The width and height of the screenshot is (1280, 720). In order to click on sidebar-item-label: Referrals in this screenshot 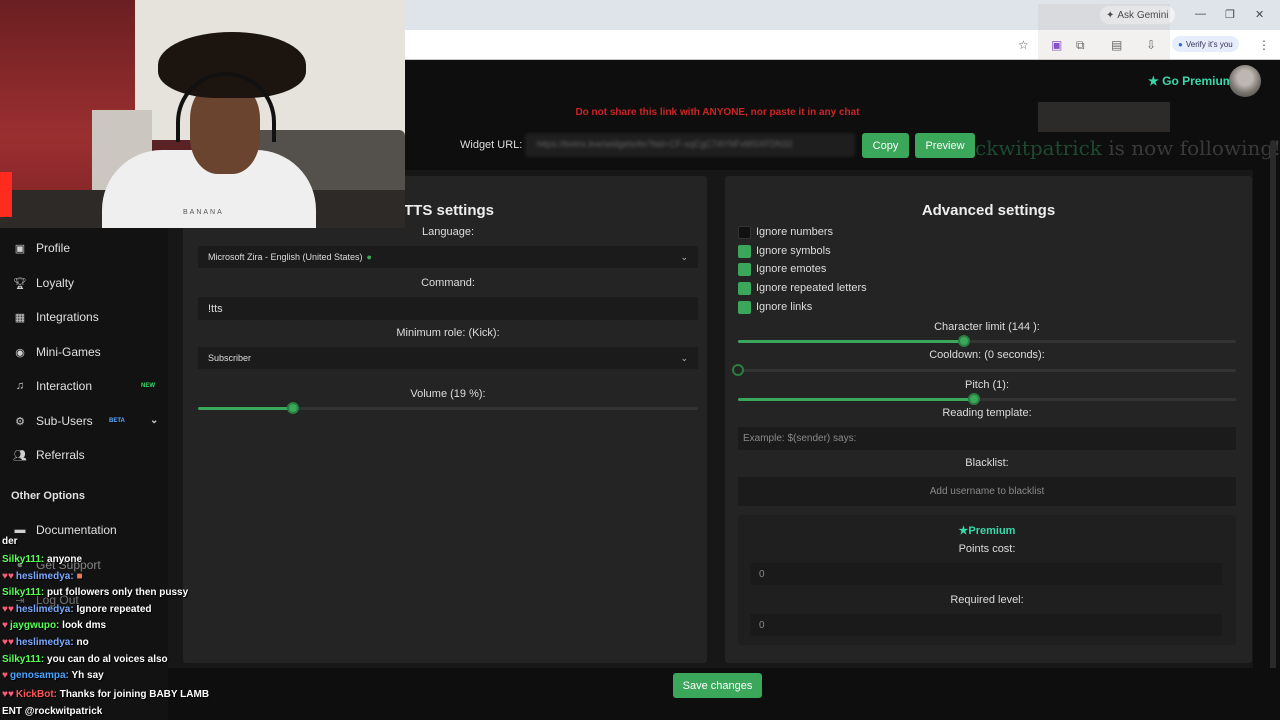, I will do `click(60, 455)`.